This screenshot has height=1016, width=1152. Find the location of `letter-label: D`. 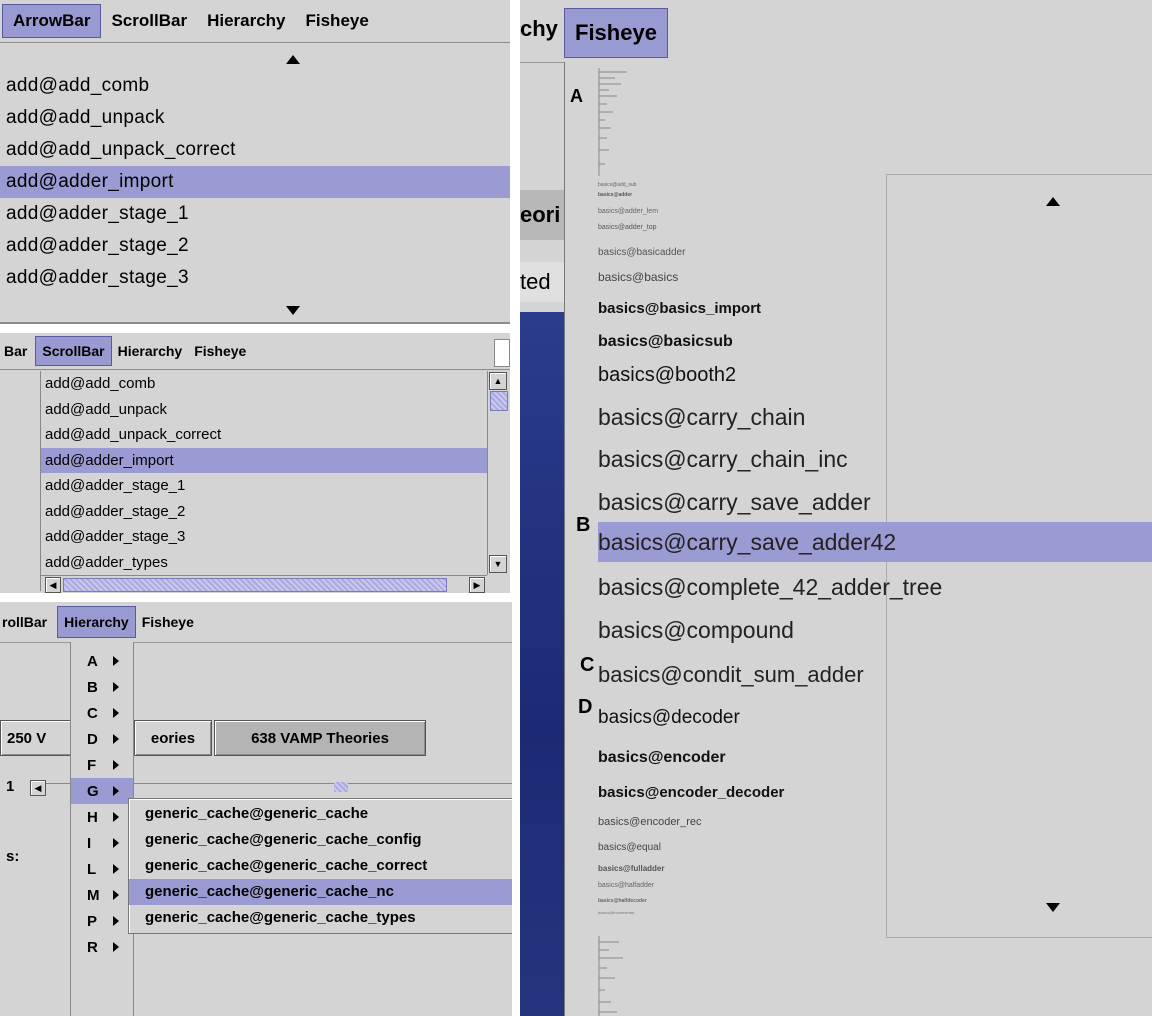

letter-label: D is located at coordinates (92, 739).